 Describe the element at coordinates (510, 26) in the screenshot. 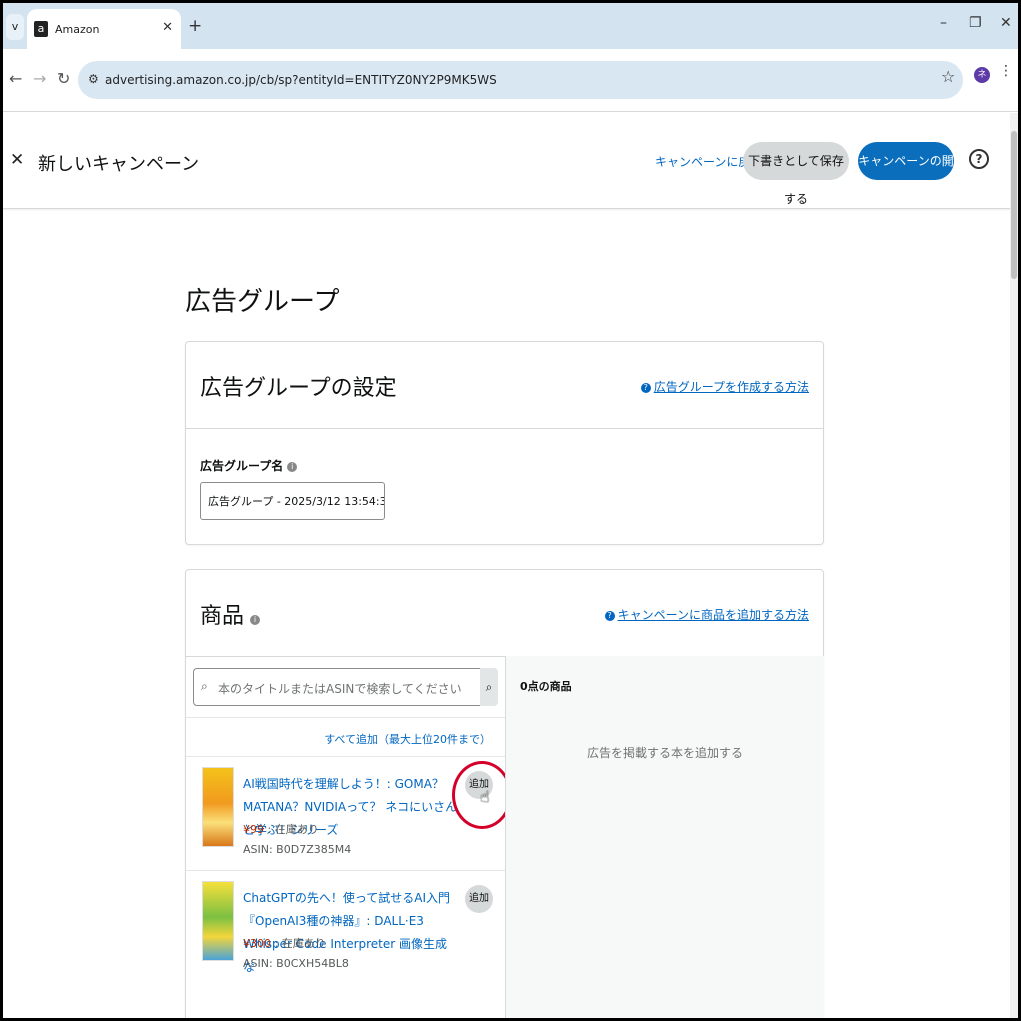

I see `browser-tab-bar: v a Amazon ✕ + – ❐ ✕` at that location.